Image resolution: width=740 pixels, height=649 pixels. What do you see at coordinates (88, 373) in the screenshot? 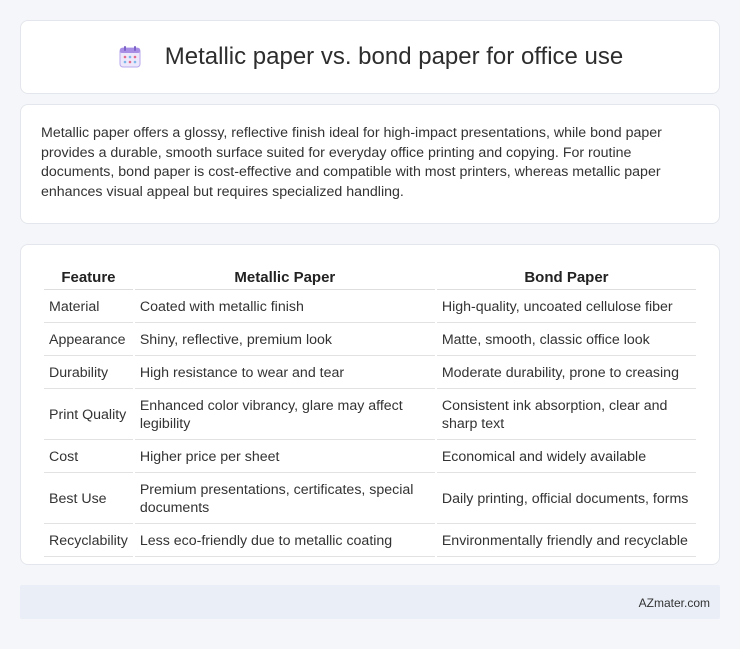
I see `feature-cell: Durability` at bounding box center [88, 373].